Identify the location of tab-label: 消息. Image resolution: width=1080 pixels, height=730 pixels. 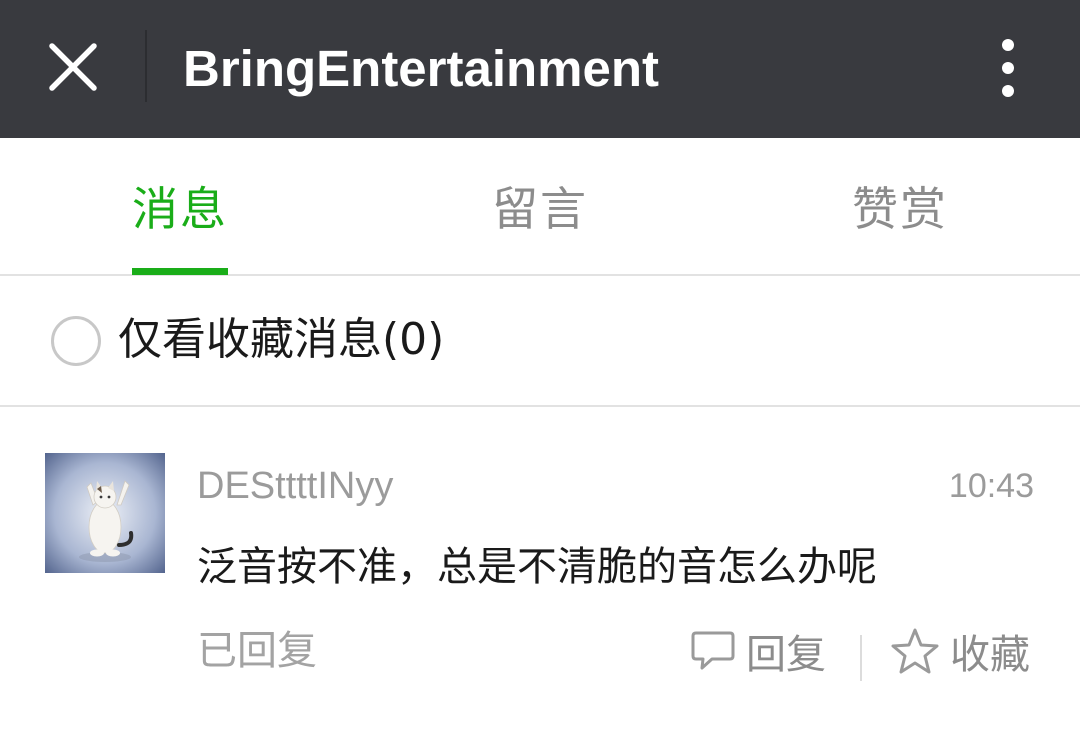
(180, 209).